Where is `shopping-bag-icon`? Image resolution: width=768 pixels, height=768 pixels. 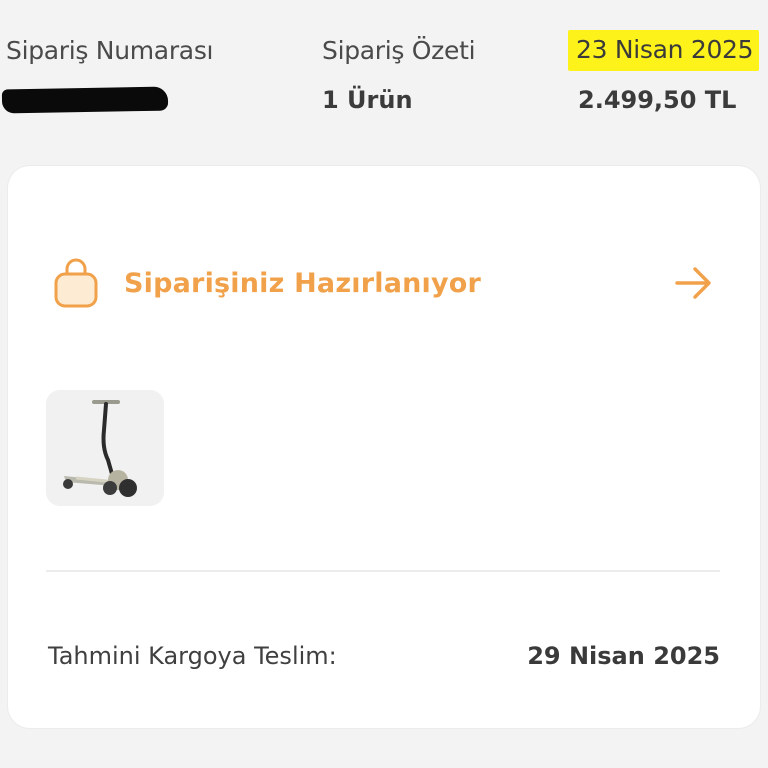
shopping-bag-icon is located at coordinates (76, 283).